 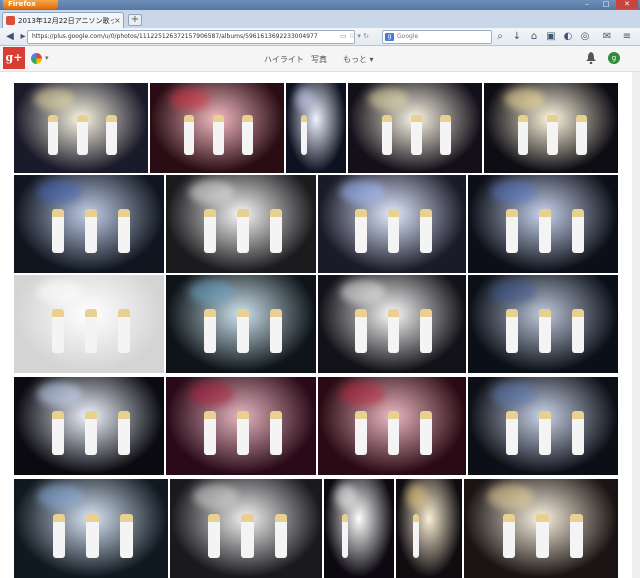 What do you see at coordinates (500, 37) in the screenshot?
I see `magnifier-icon: ⌕` at bounding box center [500, 37].